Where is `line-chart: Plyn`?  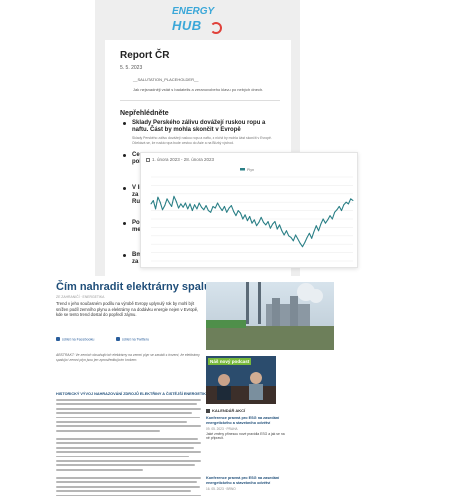 line-chart: Plyn is located at coordinates (250, 217).